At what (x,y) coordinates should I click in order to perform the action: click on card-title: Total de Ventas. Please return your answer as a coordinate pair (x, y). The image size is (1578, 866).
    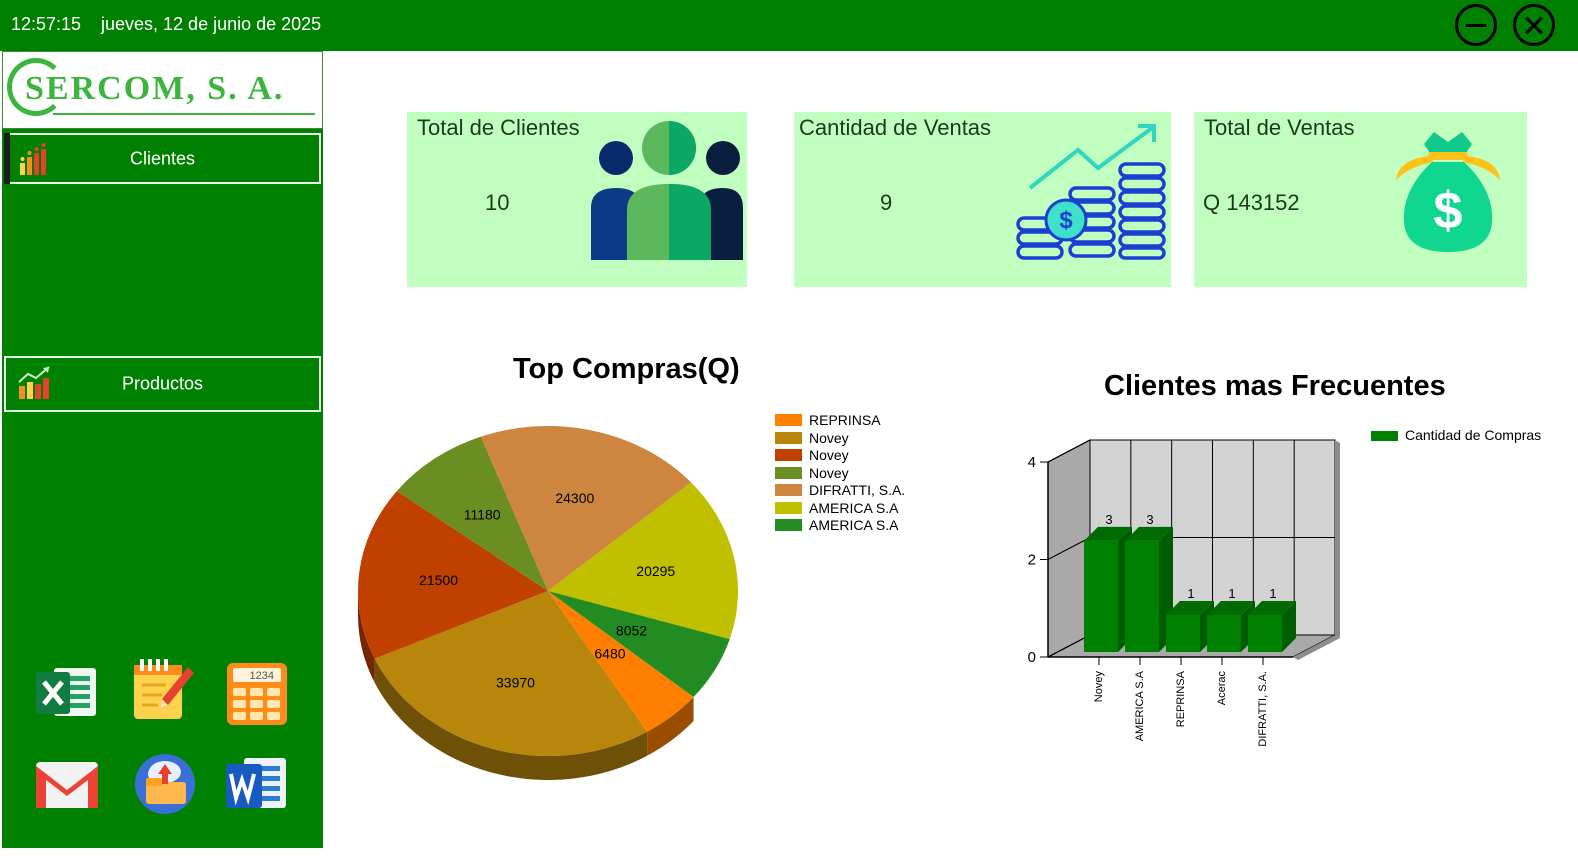
    Looking at the image, I should click on (1279, 127).